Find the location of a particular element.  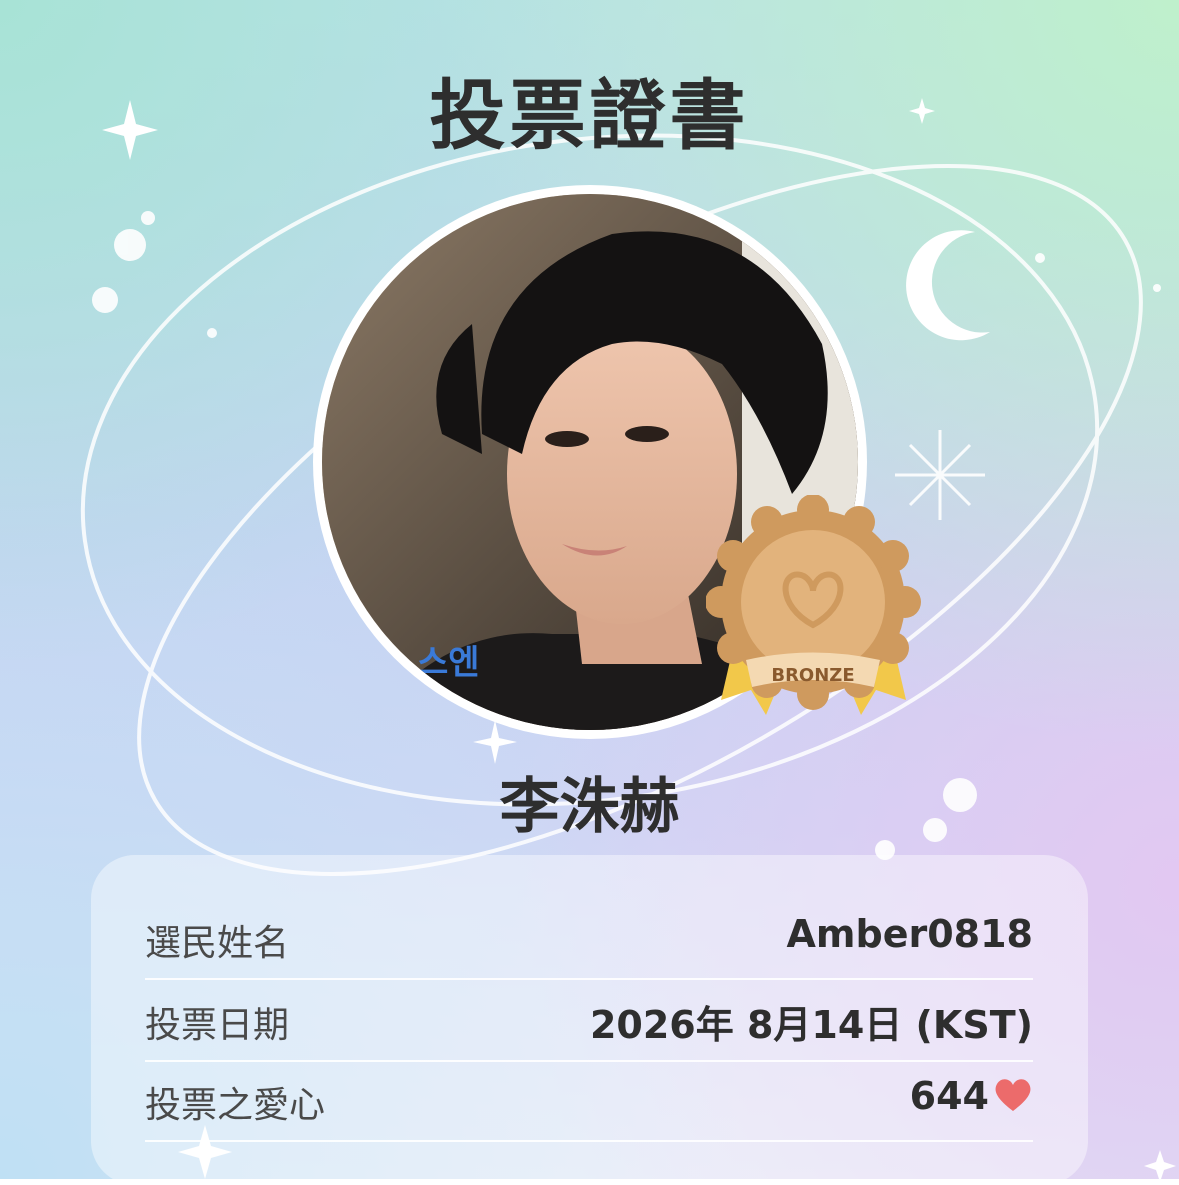

voter-name-label: 選民姓名 is located at coordinates (217, 943).